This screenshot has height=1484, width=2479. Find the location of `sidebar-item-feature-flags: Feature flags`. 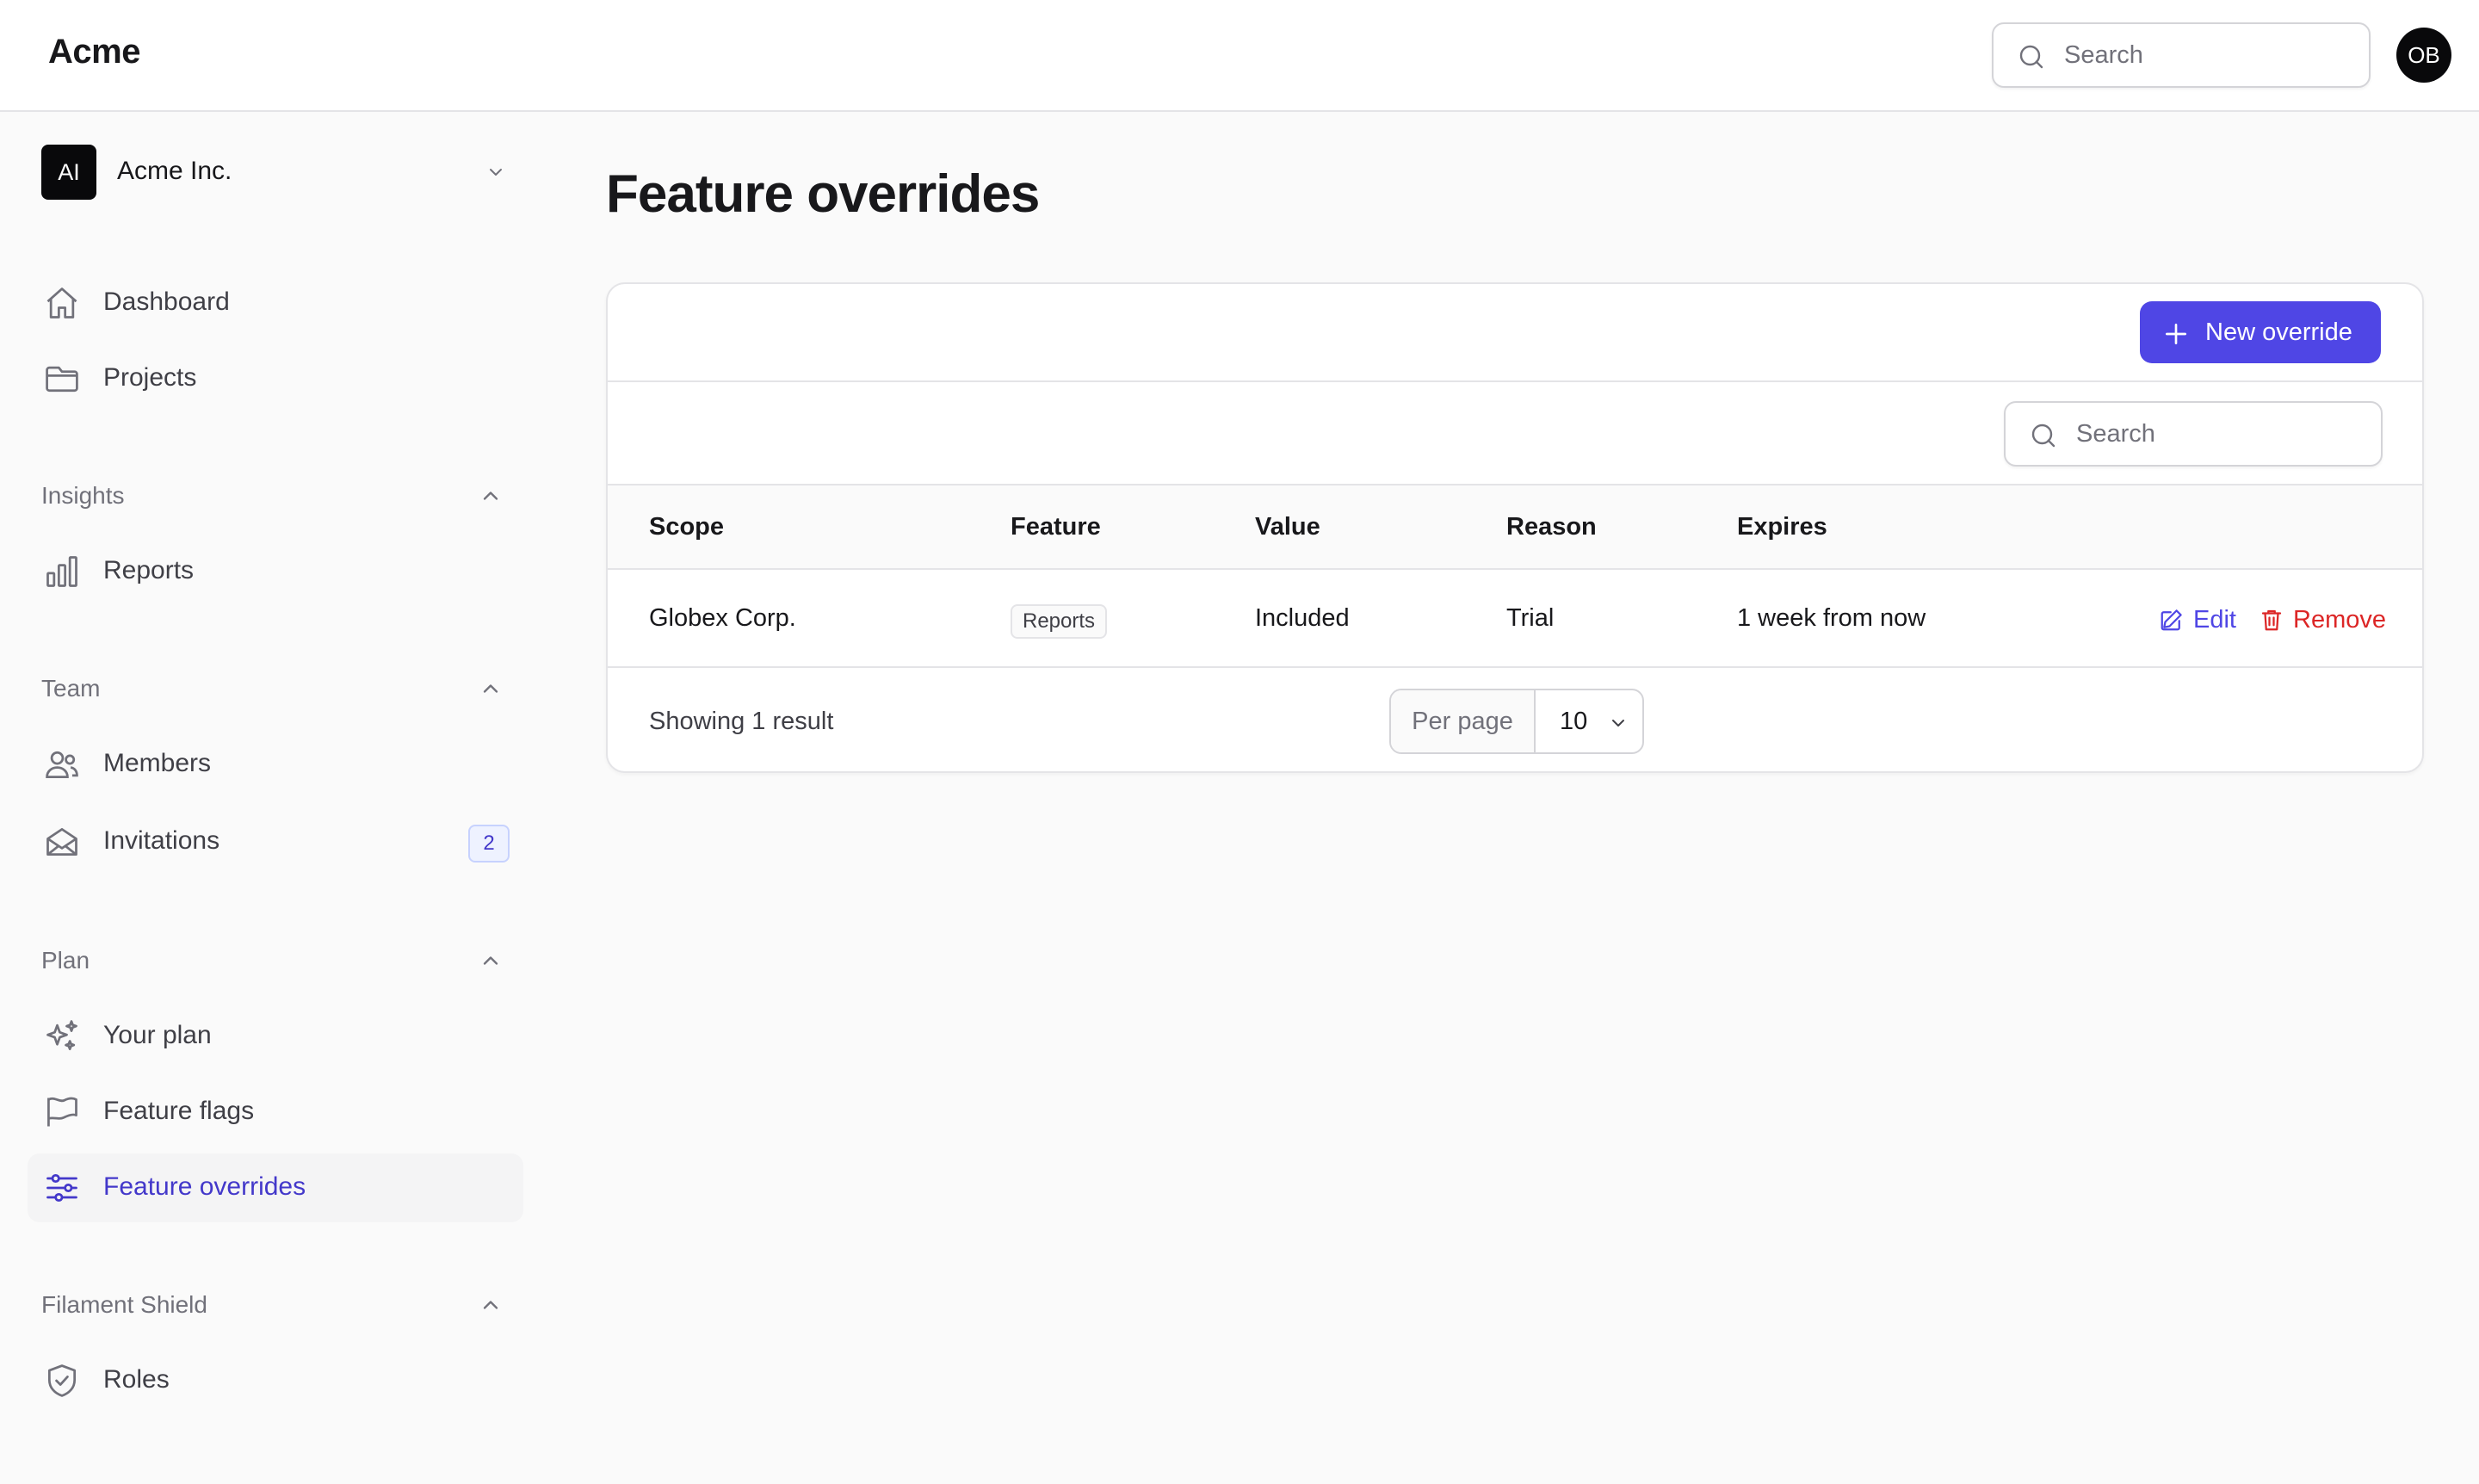

sidebar-item-feature-flags: Feature flags is located at coordinates (275, 1112).